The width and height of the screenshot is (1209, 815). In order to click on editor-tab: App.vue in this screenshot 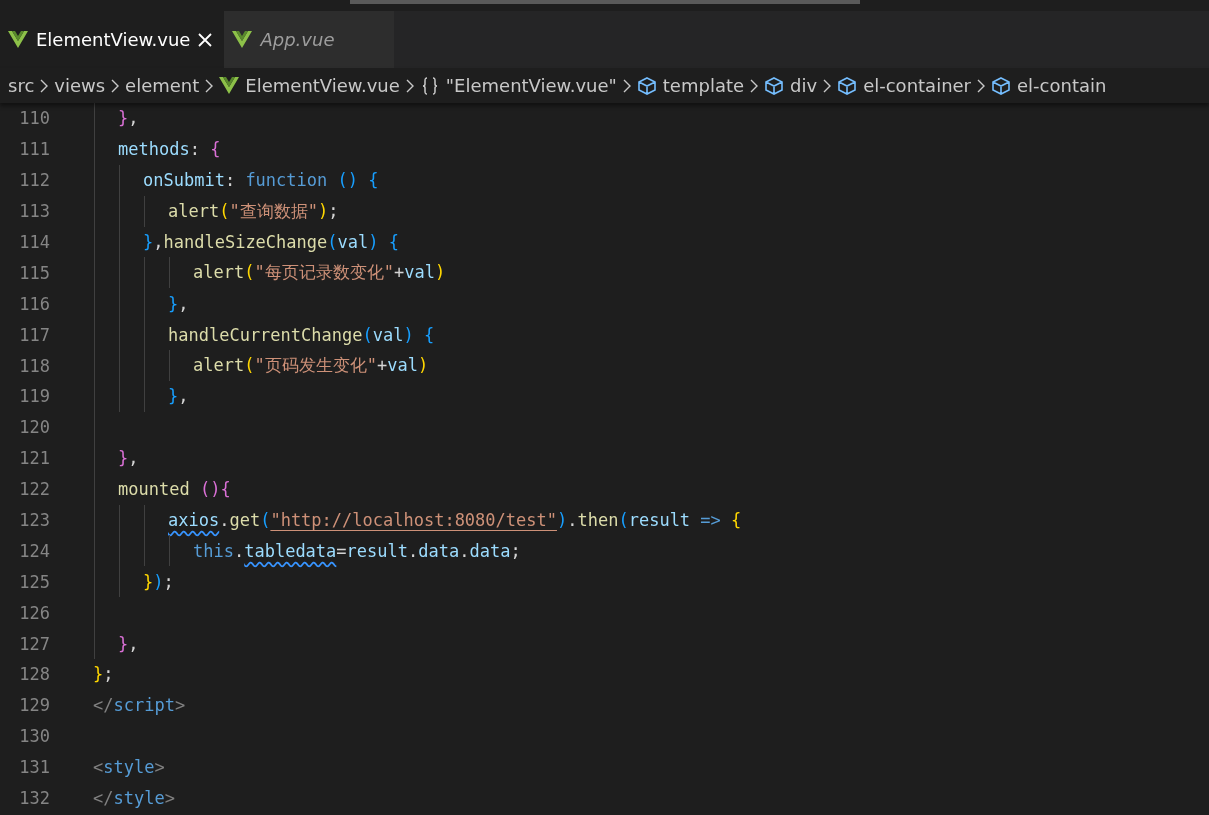, I will do `click(309, 39)`.